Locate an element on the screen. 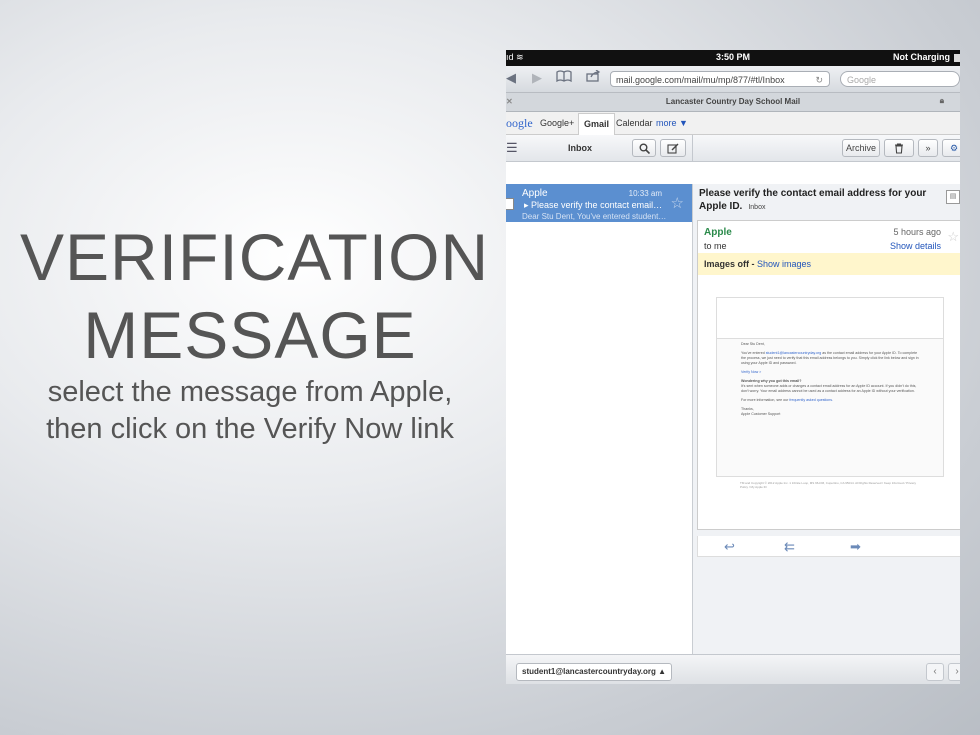 This screenshot has width=980, height=735. browser-search-field: Google is located at coordinates (900, 79).